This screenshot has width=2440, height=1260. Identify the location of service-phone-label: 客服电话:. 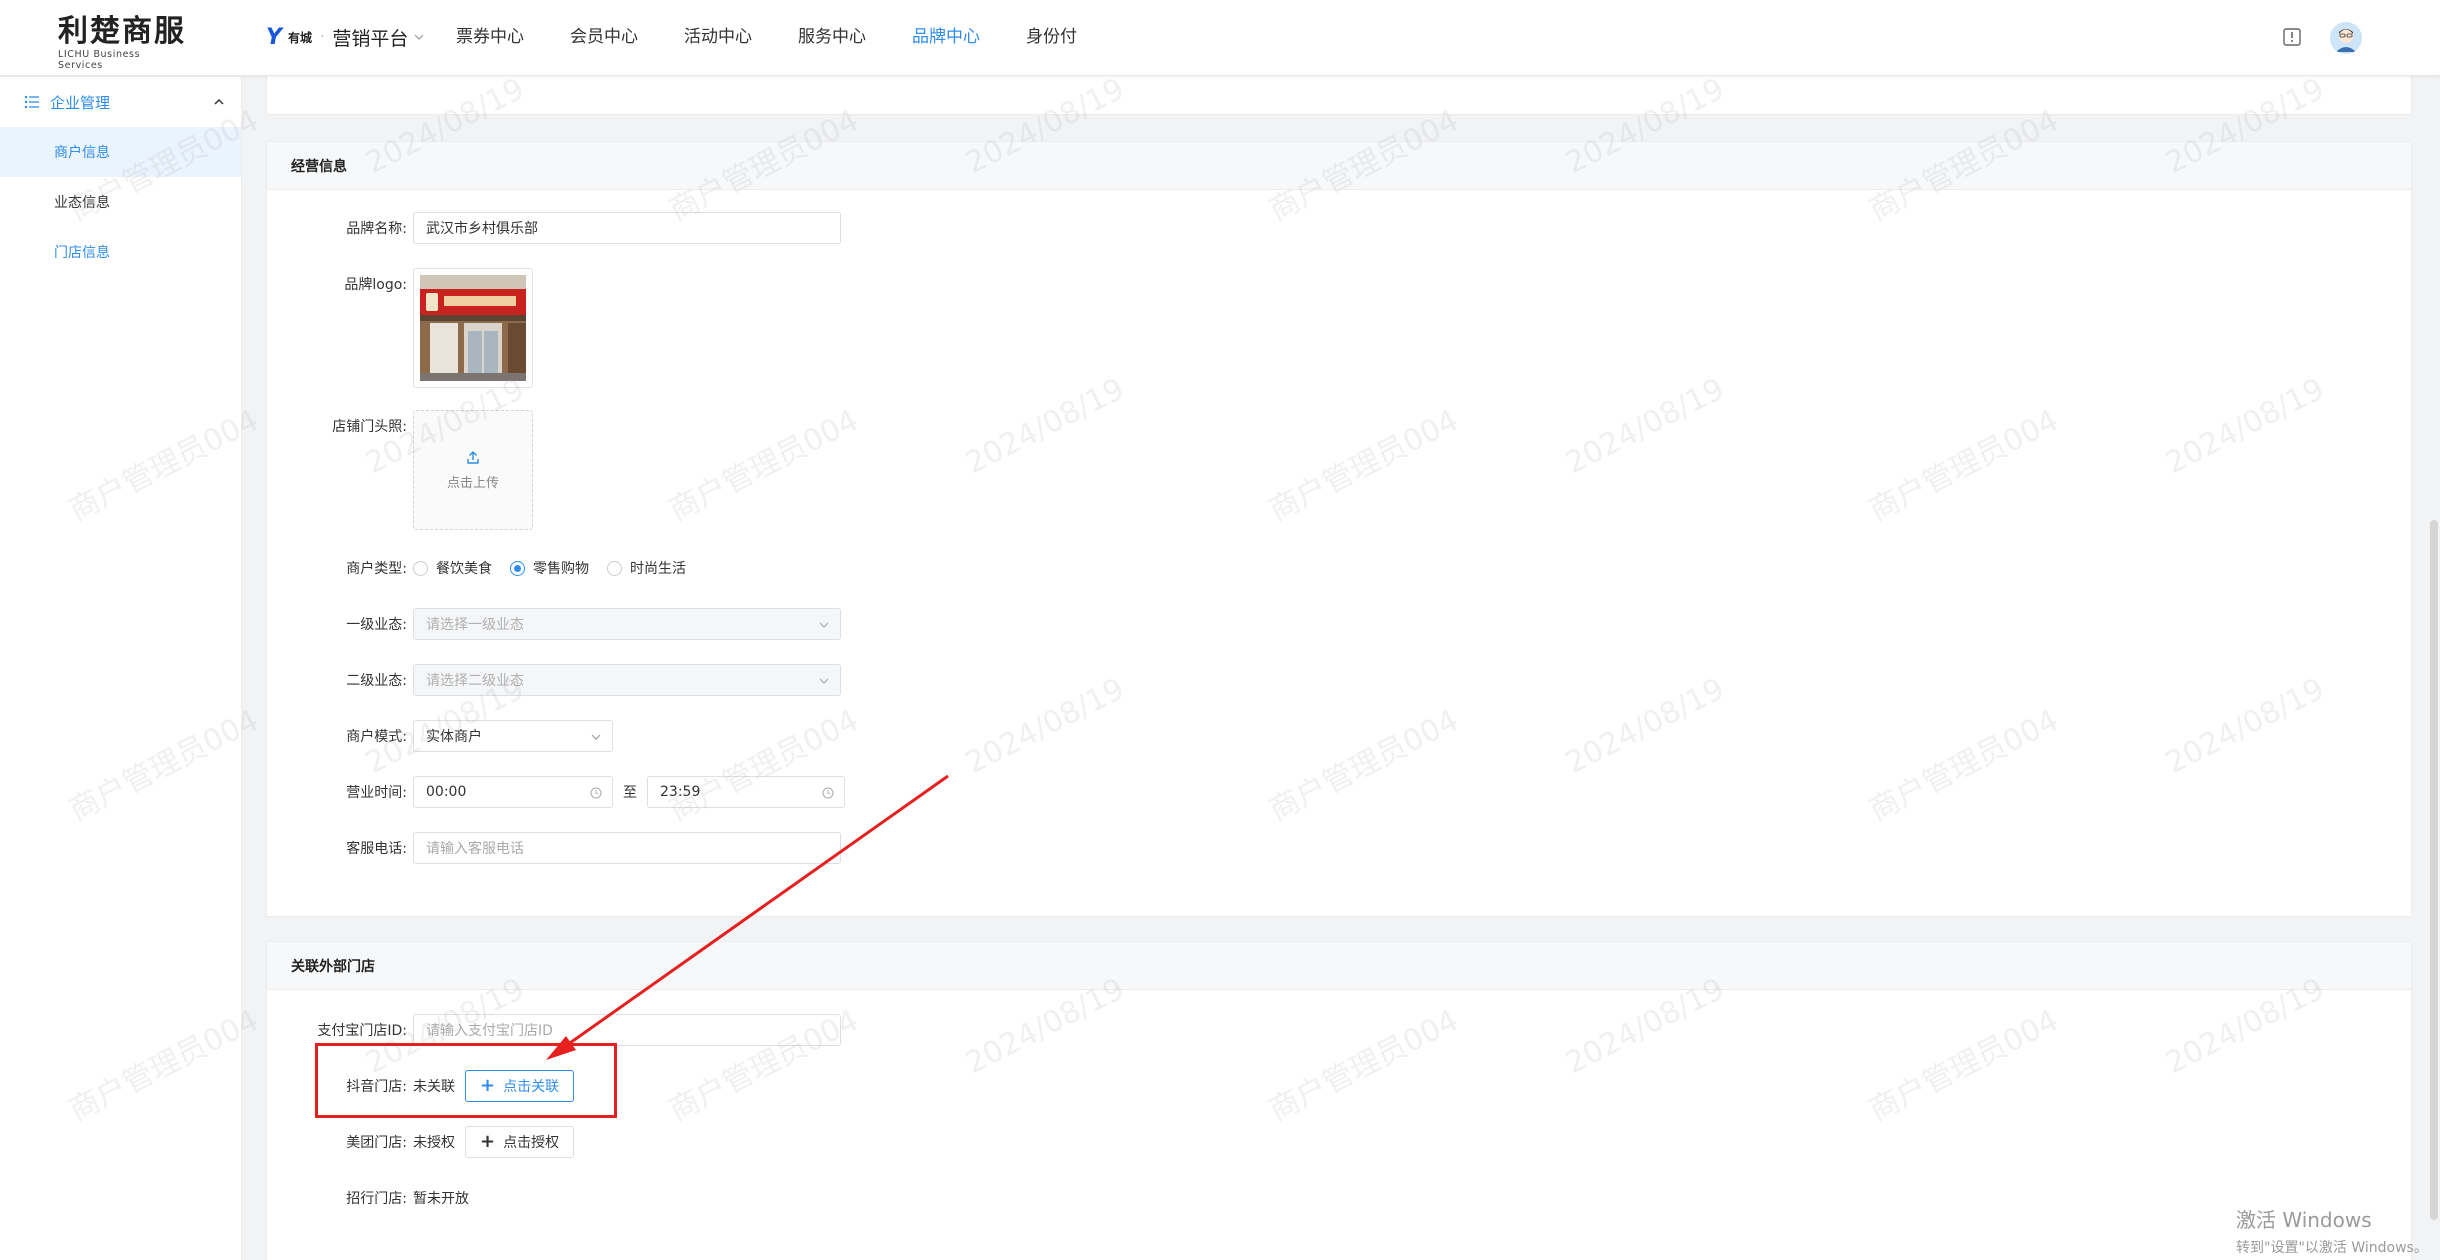
(376, 849).